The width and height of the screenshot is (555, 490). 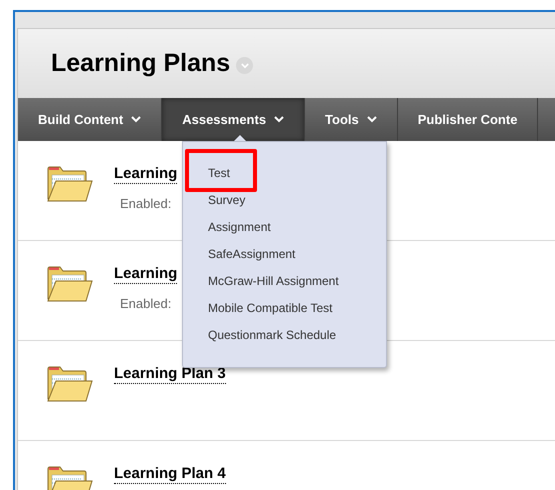 I want to click on chevron-down-icon, so click(x=244, y=65).